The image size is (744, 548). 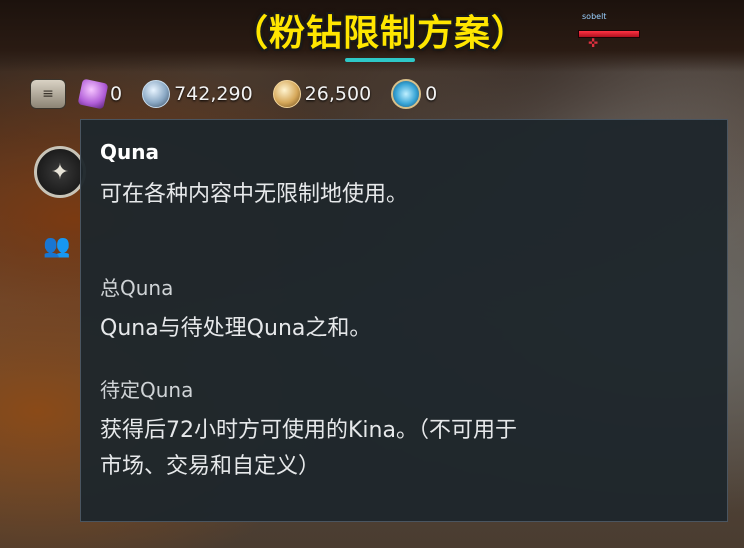 I want to click on pending-quna-description-line1: 获得后72小时方可使用的Kina。（不可用于, so click(x=308, y=430).